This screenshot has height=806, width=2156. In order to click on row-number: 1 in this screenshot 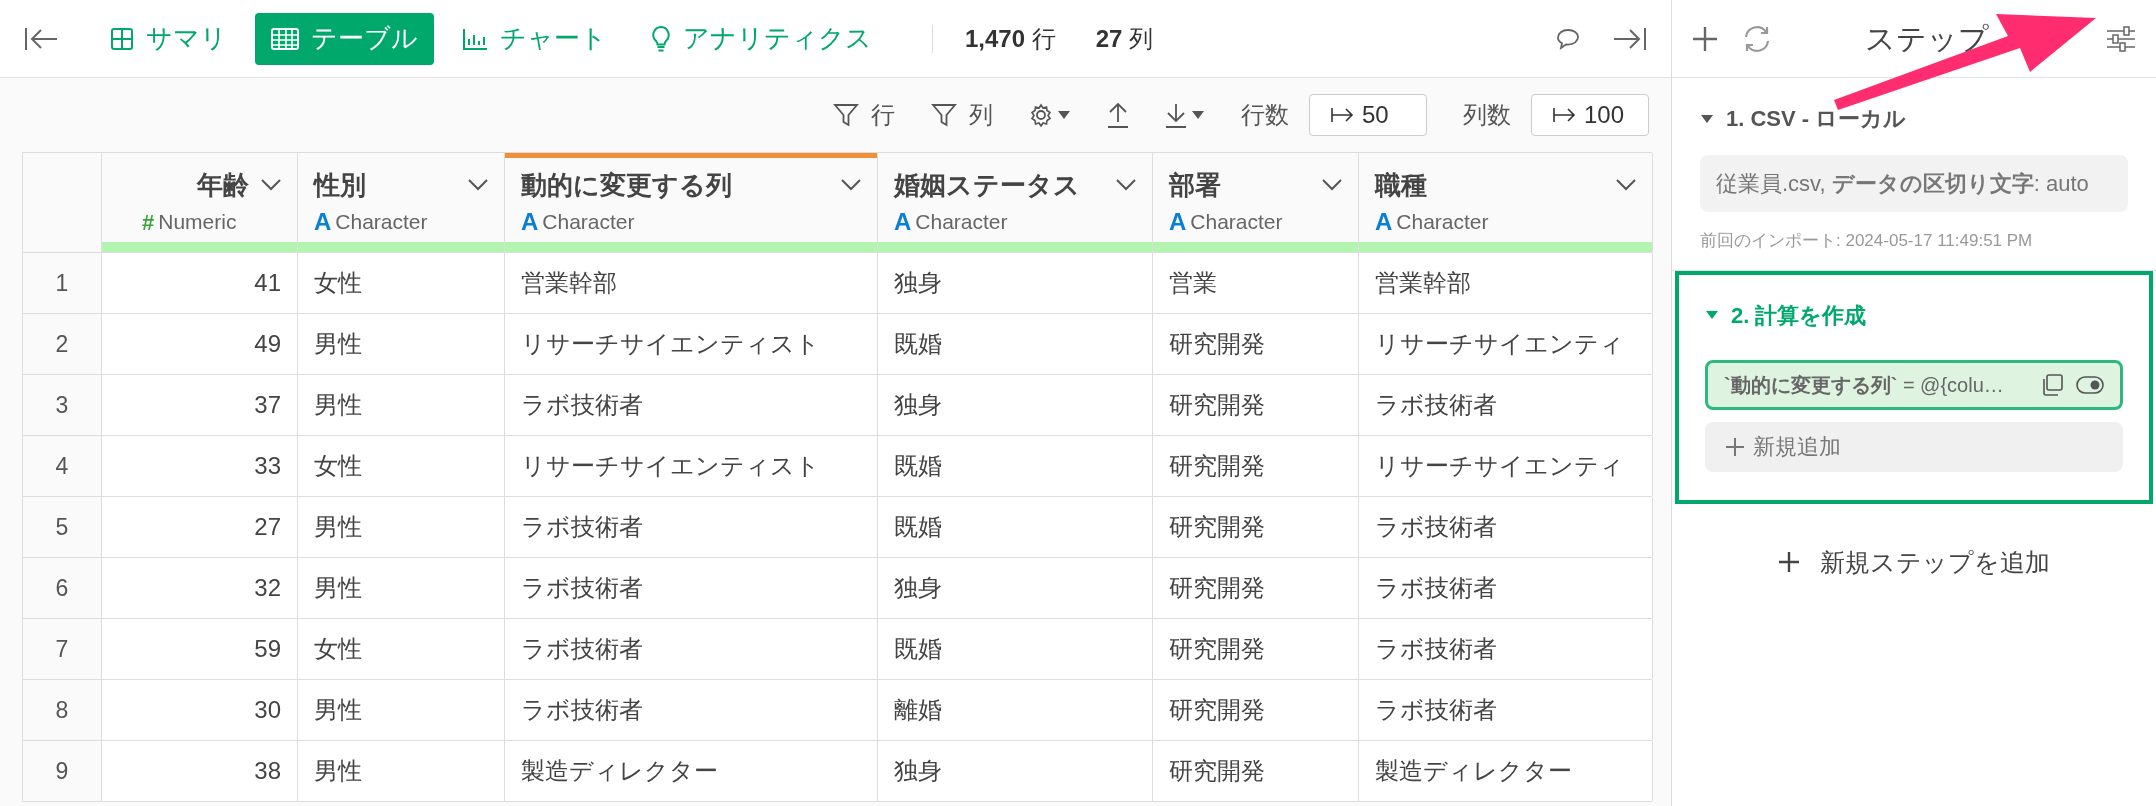, I will do `click(62, 283)`.